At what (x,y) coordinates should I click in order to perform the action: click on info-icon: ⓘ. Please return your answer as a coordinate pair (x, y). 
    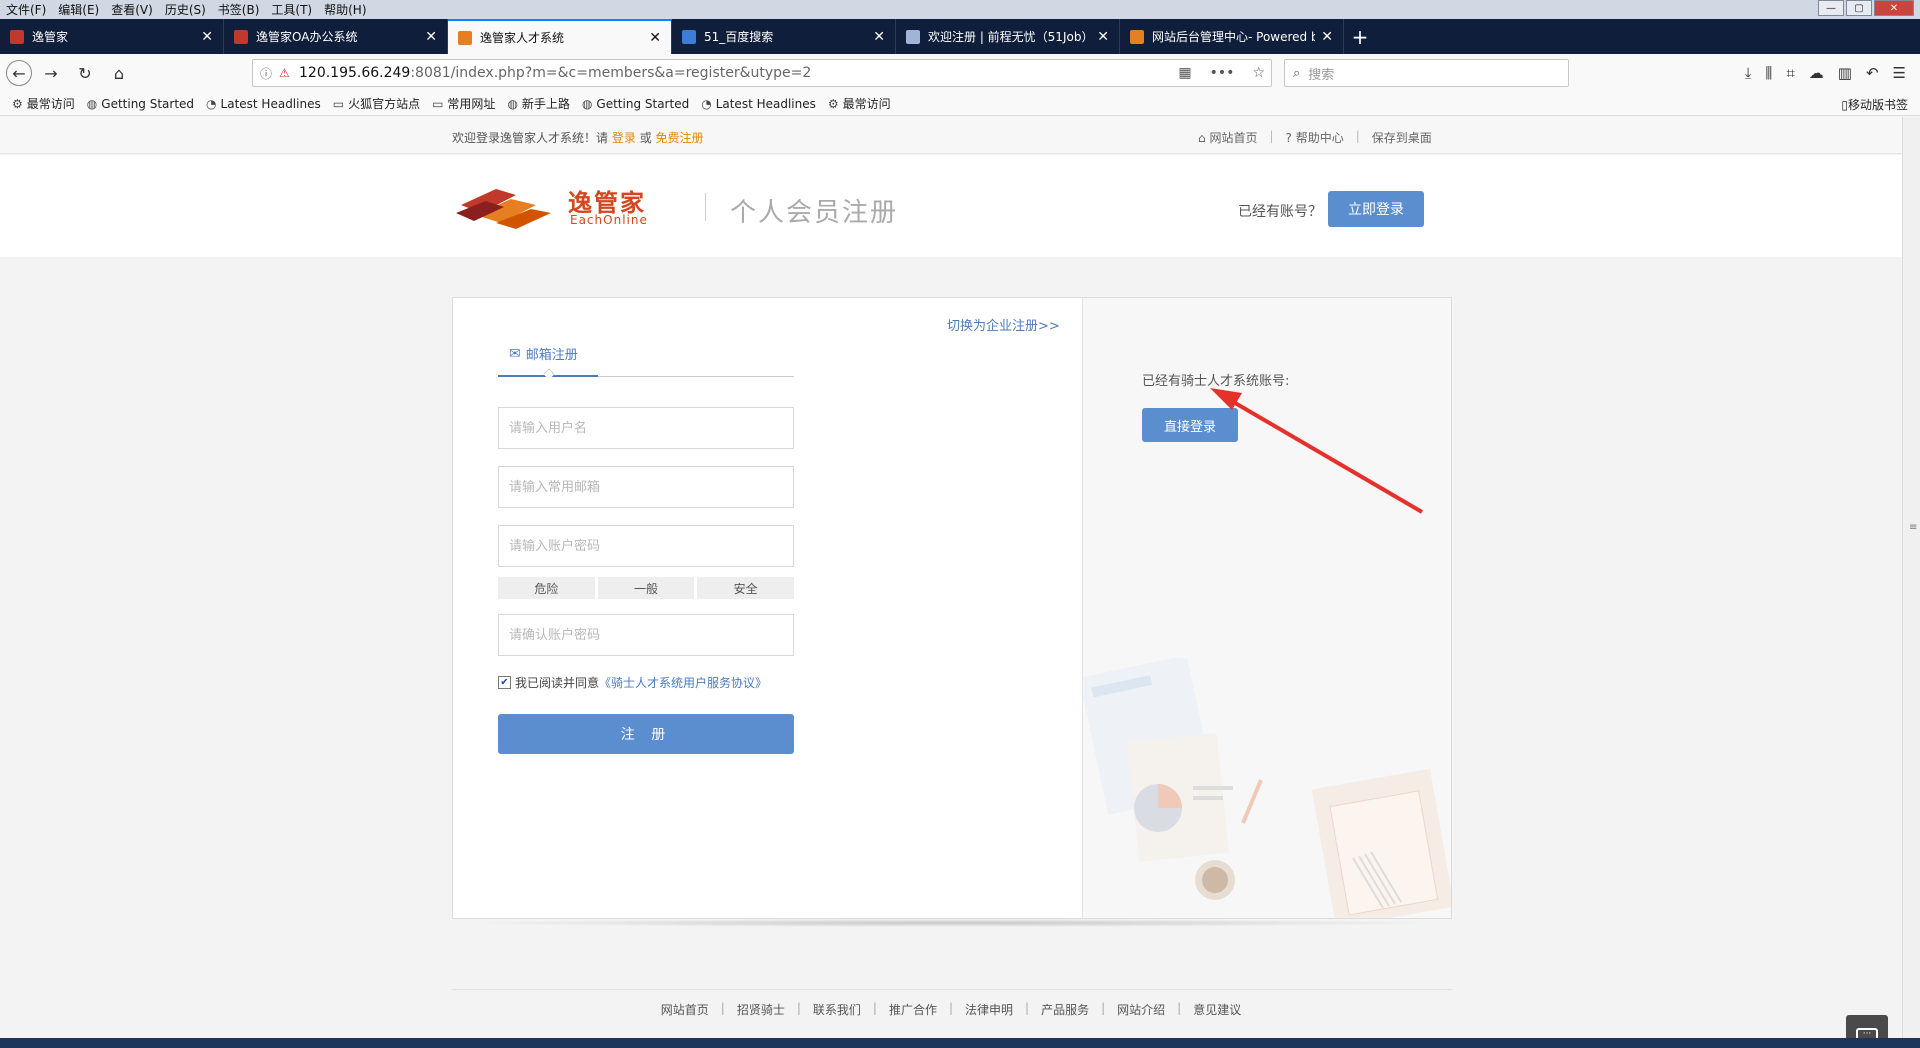
    Looking at the image, I should click on (266, 73).